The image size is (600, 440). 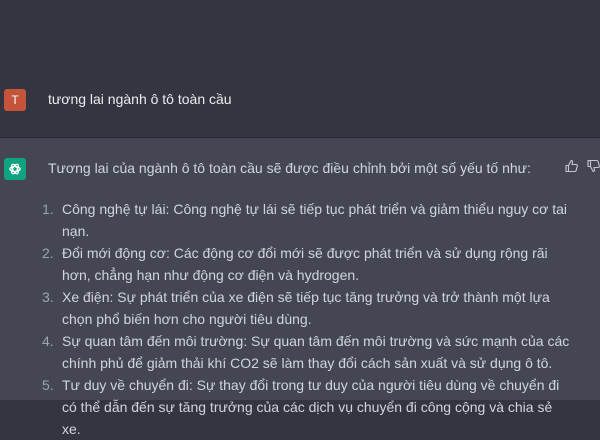 I want to click on list-item-text: Sự quan tâm đến môi trường, so click(x=316, y=352).